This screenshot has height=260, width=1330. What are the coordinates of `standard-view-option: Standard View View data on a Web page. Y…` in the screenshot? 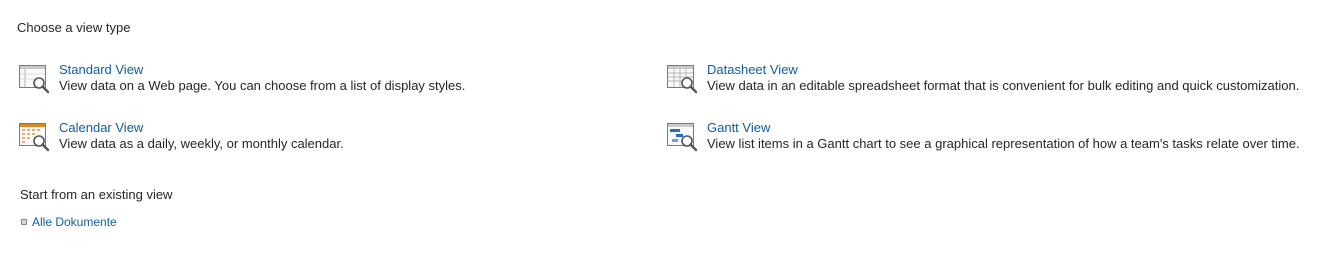 It's located at (318, 80).